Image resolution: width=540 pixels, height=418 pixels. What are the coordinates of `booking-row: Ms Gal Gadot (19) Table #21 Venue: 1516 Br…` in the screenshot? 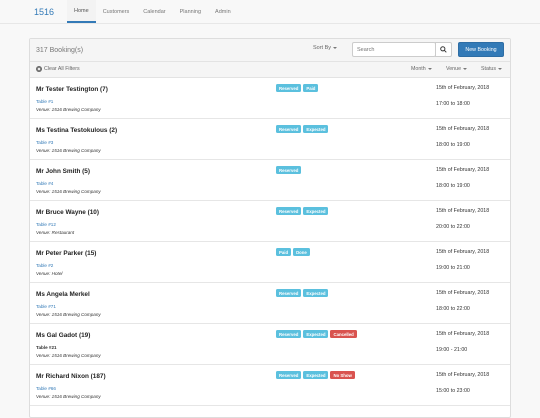 It's located at (270, 344).